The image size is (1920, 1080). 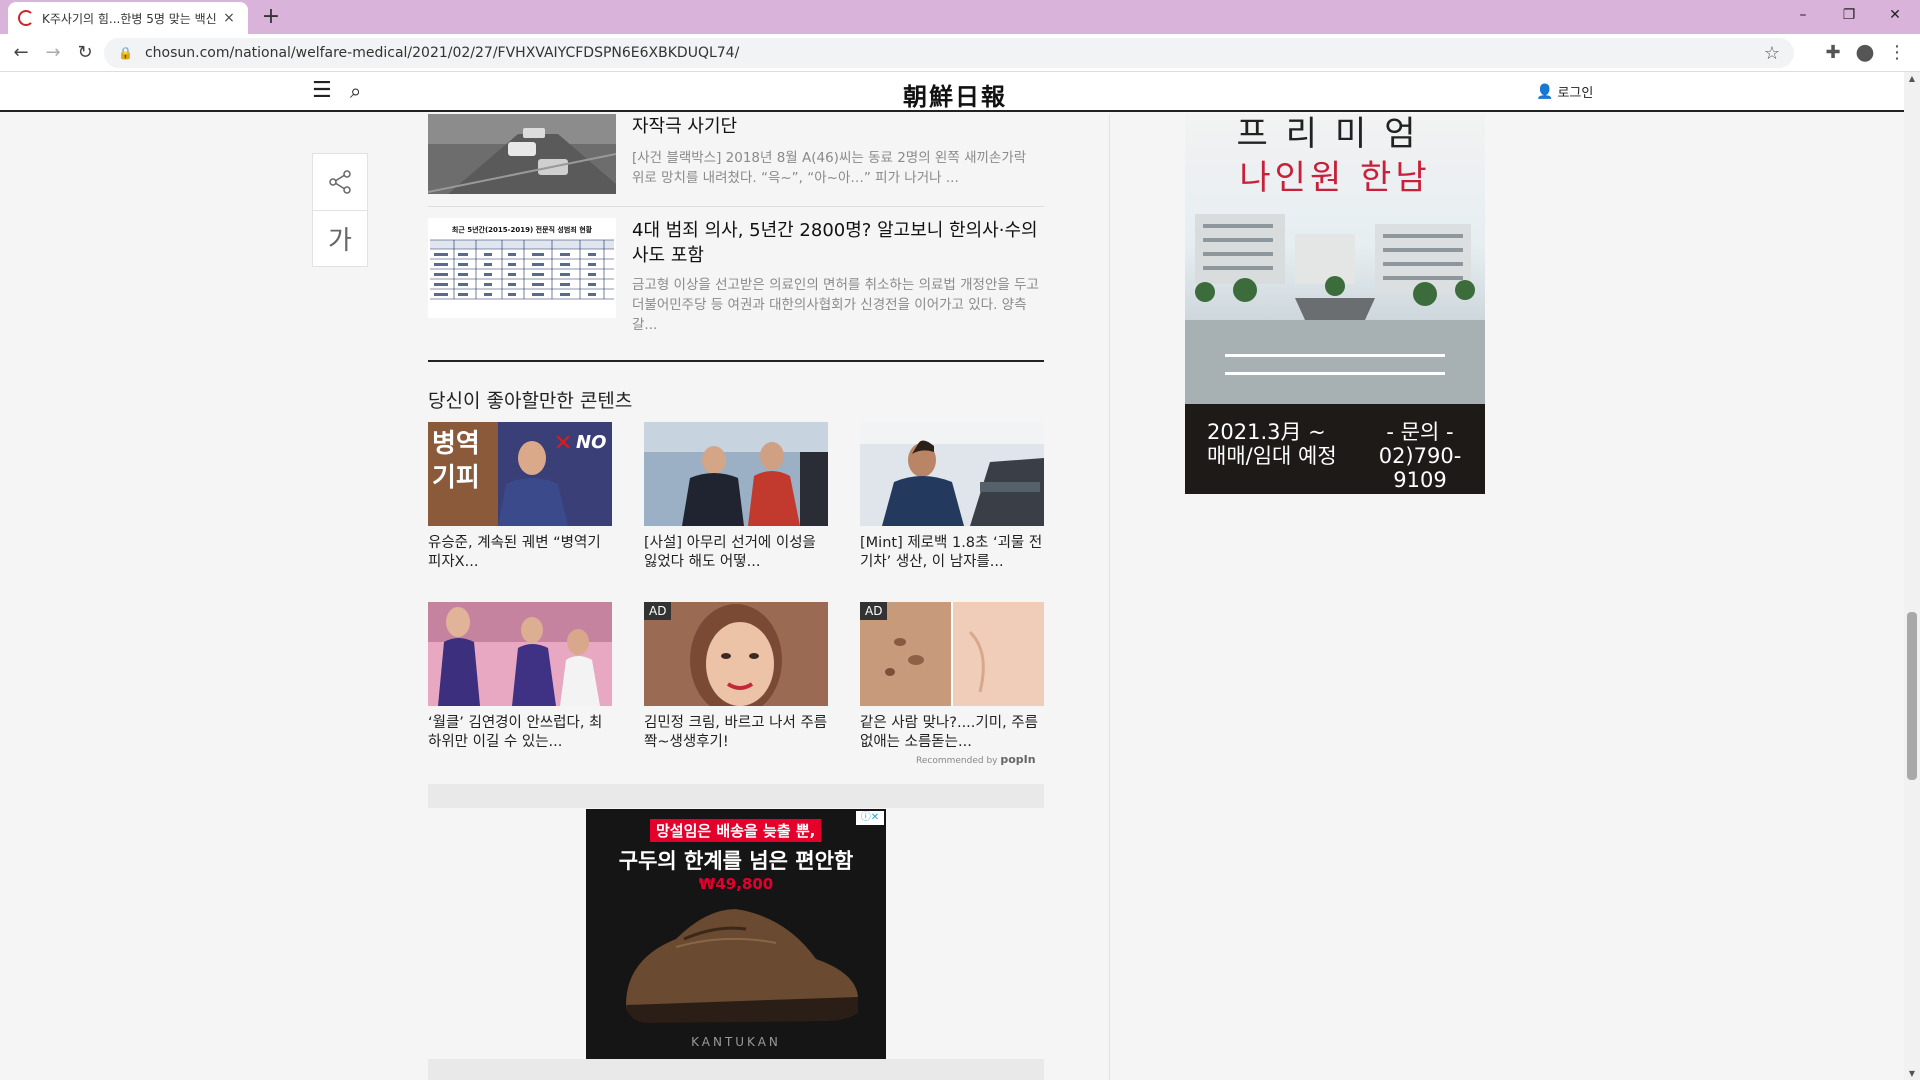 What do you see at coordinates (362, 92) in the screenshot?
I see `search-icon: ⌕` at bounding box center [362, 92].